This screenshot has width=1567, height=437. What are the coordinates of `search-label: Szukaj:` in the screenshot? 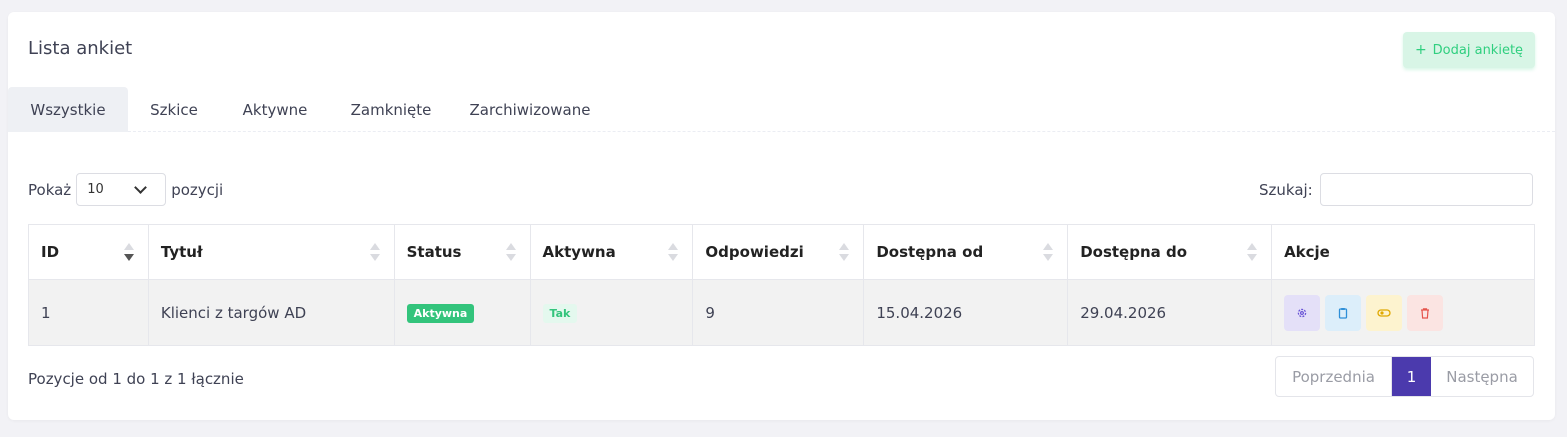 It's located at (1286, 189).